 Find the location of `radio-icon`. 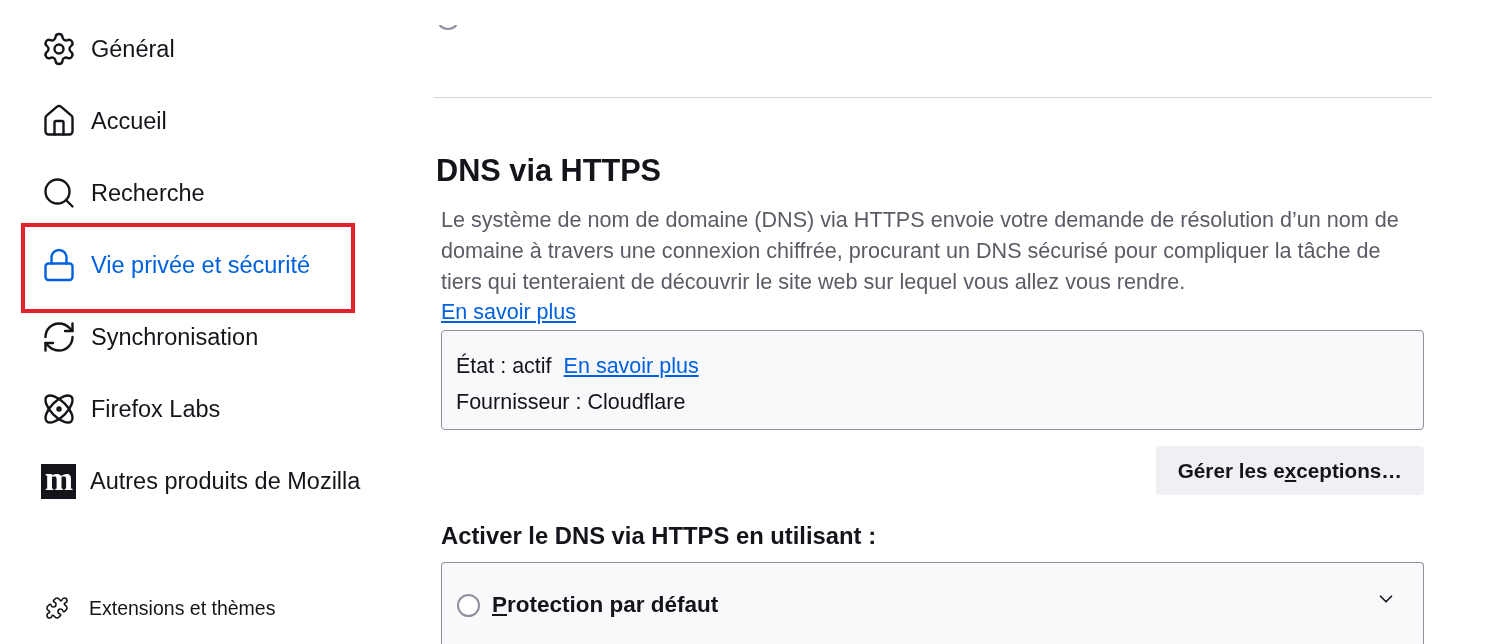

radio-icon is located at coordinates (448, 28).